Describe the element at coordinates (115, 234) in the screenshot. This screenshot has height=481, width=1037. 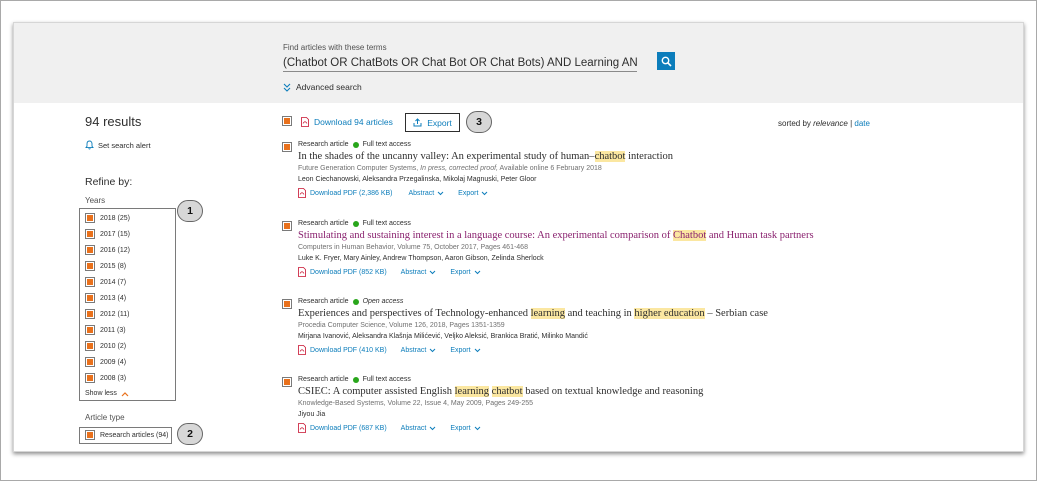
I see `year-filter-label: 2017 (15)` at that location.